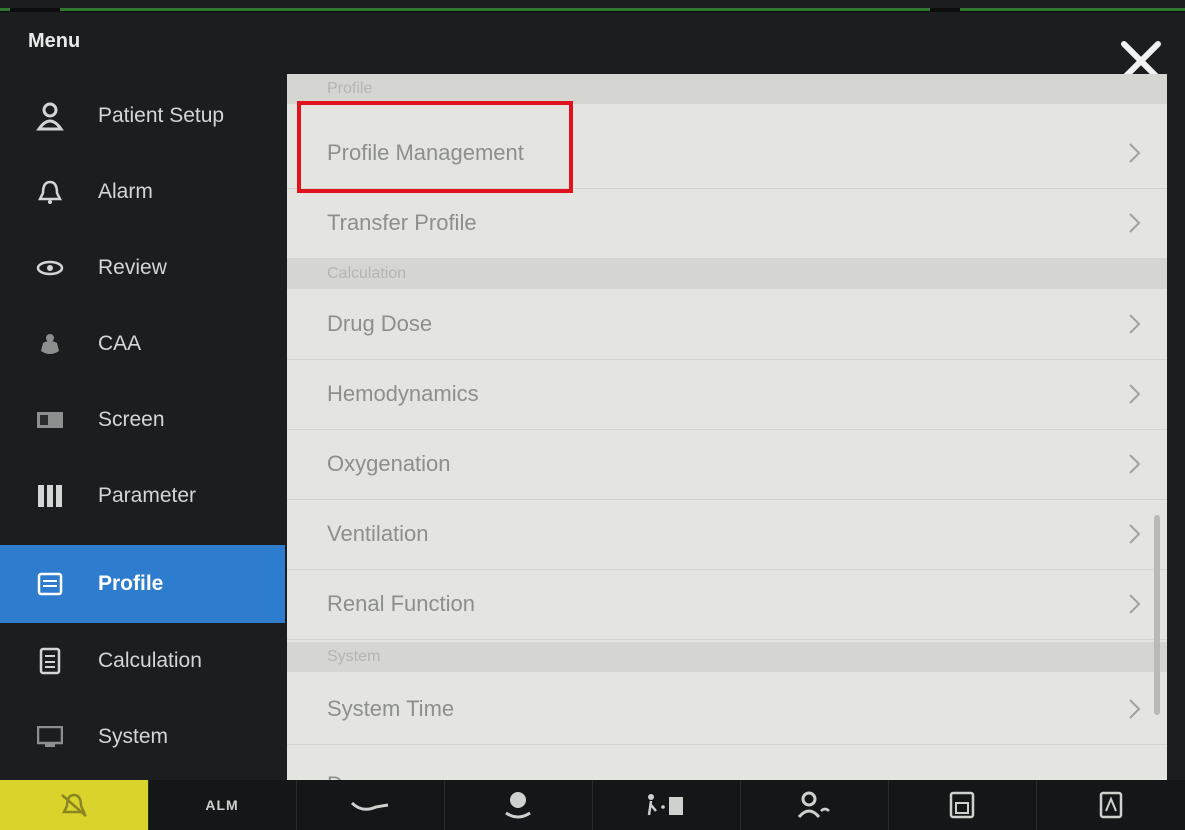 This screenshot has width=1185, height=830. Describe the element at coordinates (727, 89) in the screenshot. I see `section-header-profile: Profile` at that location.